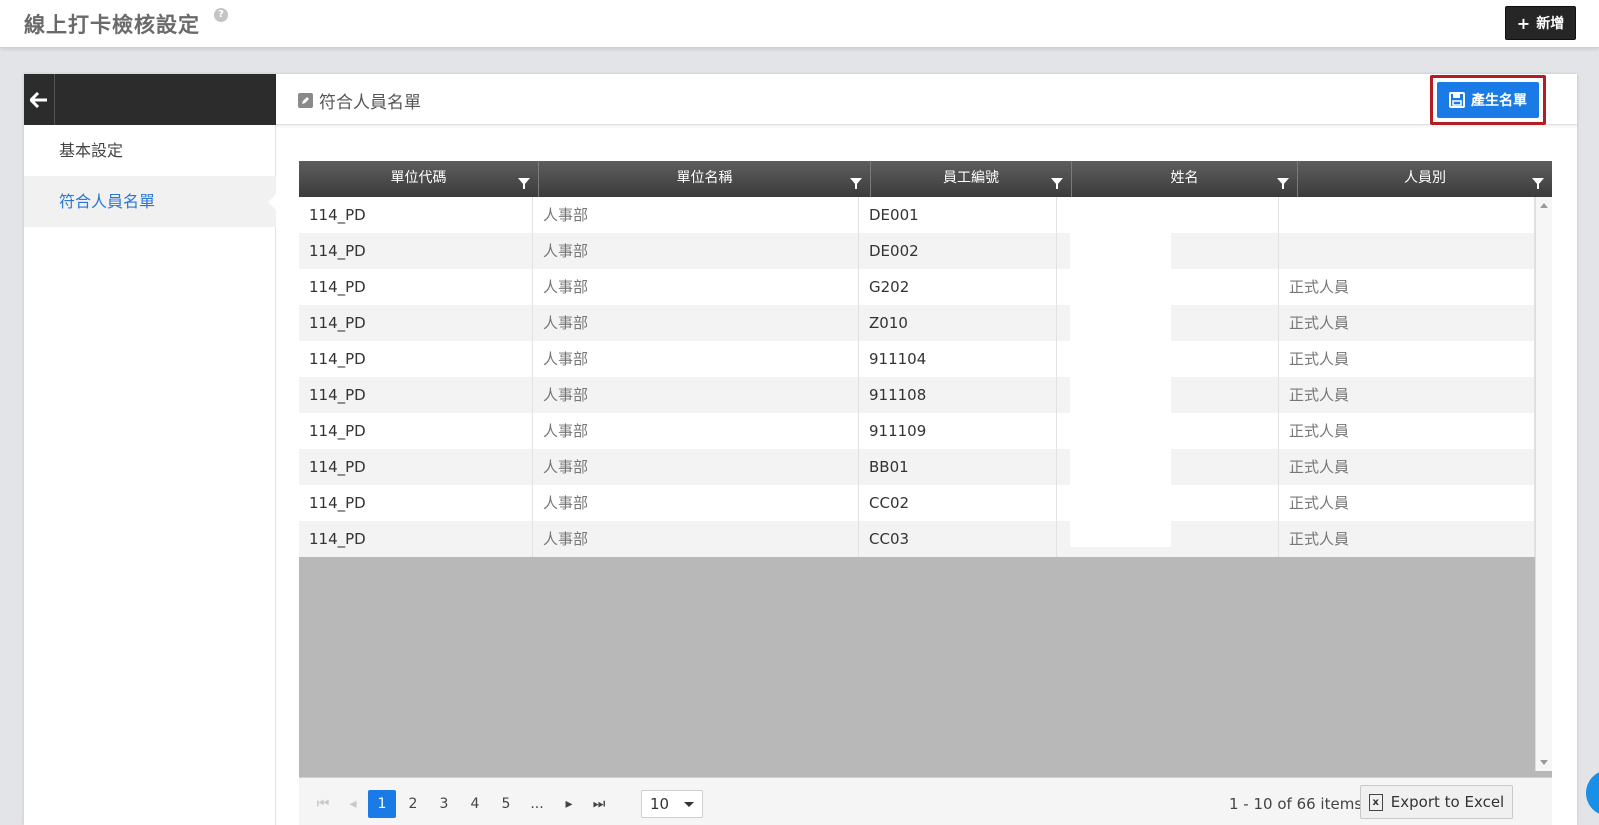 This screenshot has height=825, width=1599. What do you see at coordinates (221, 15) in the screenshot?
I see `help-icon: ?` at bounding box center [221, 15].